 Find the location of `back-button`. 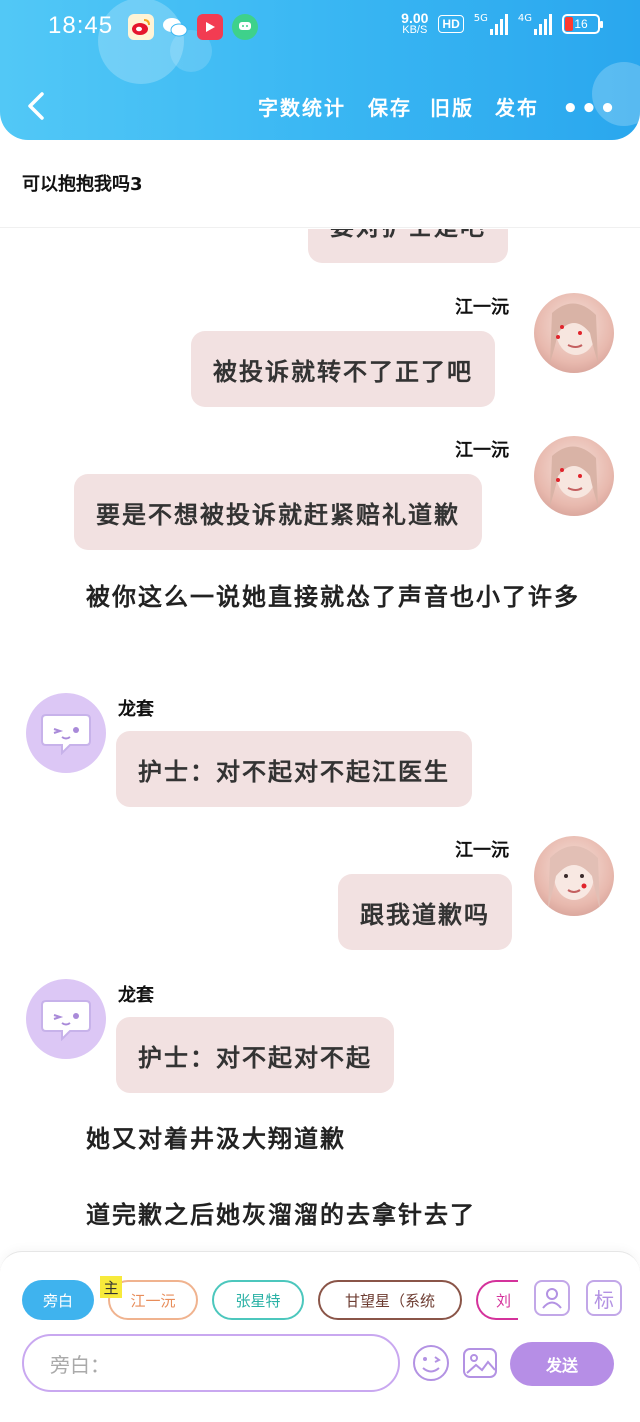

back-button is located at coordinates (38, 106).